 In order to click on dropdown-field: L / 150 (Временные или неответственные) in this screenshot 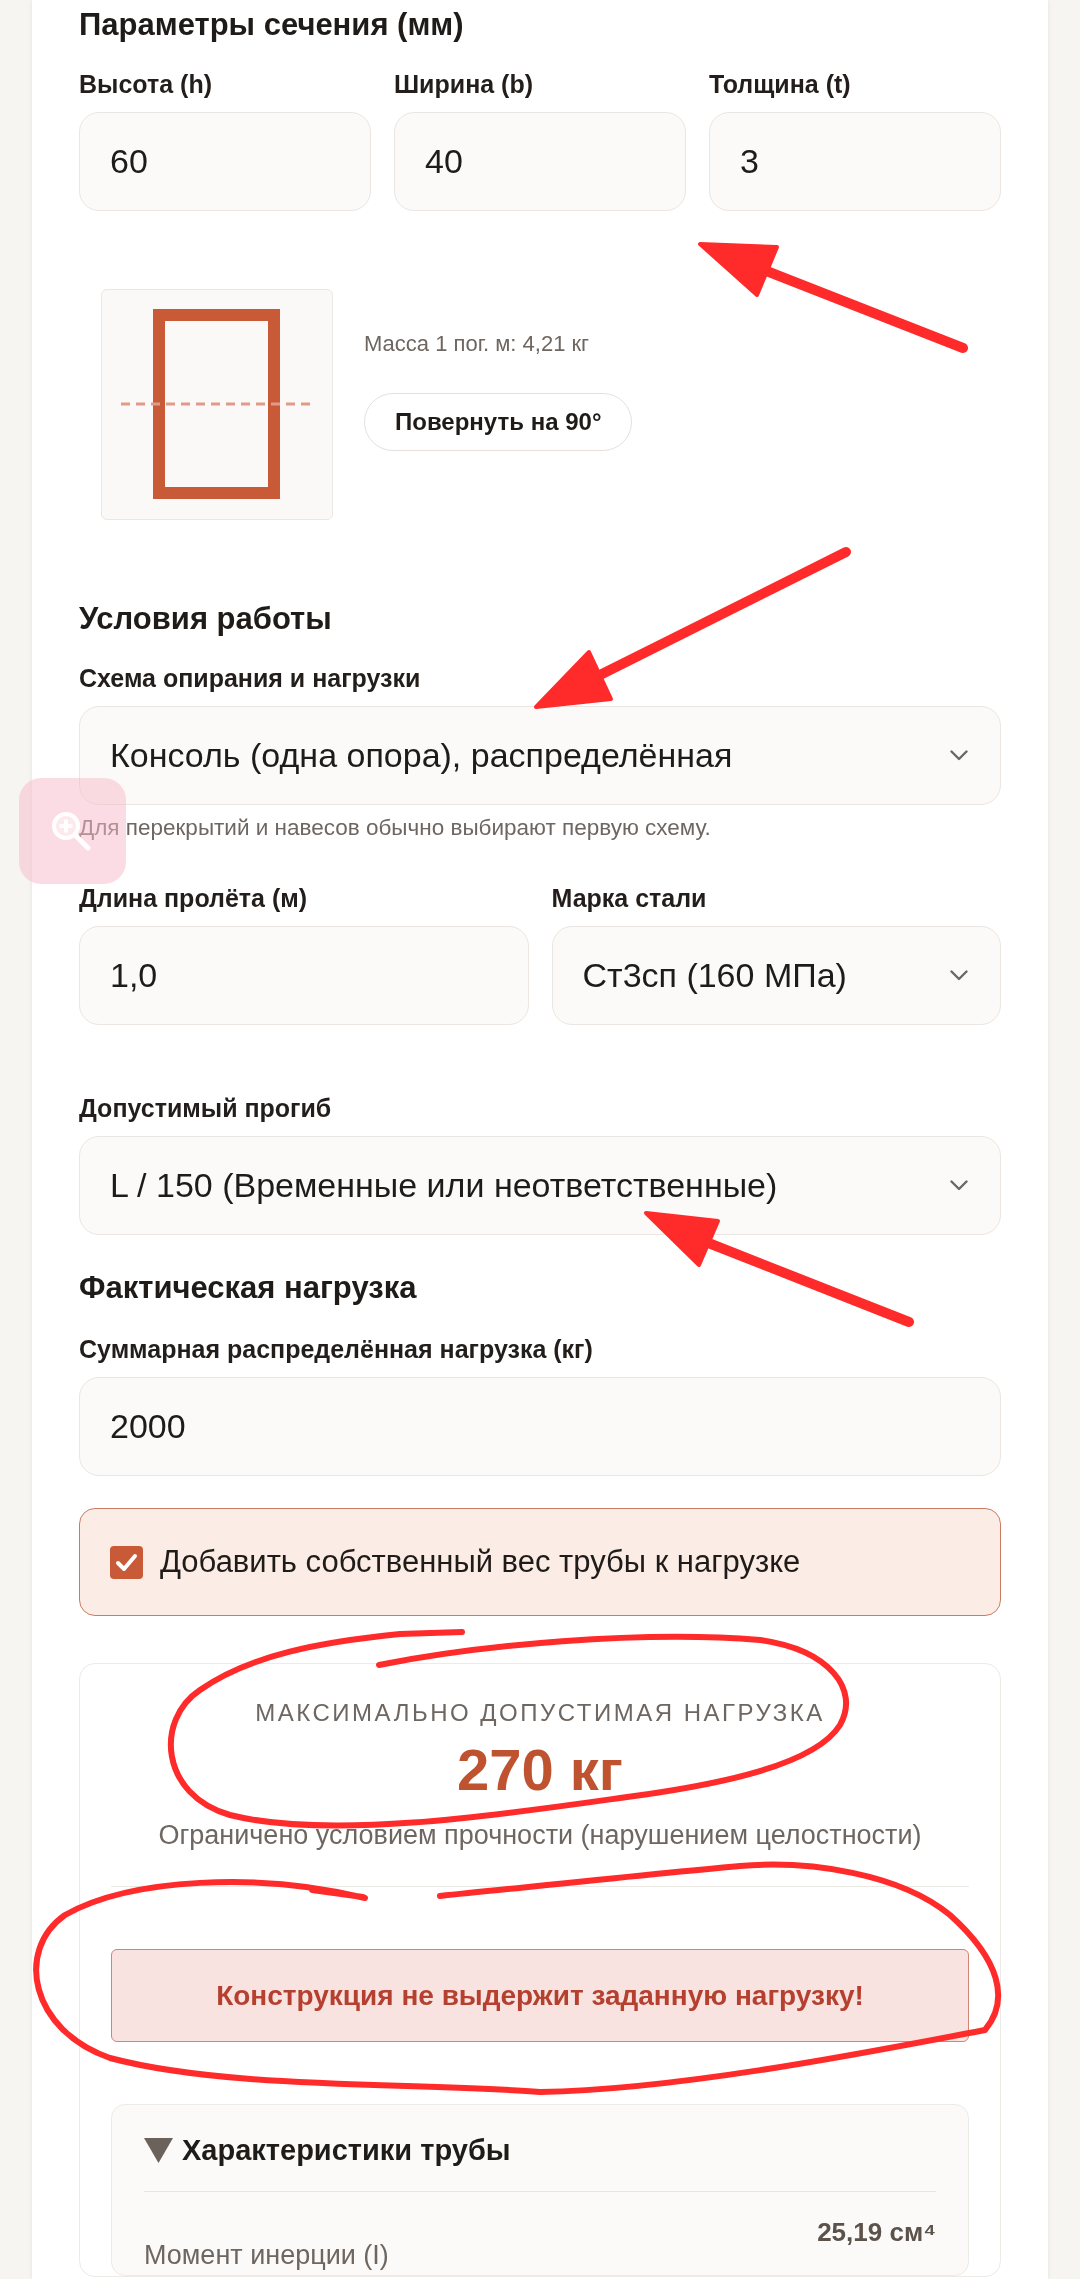, I will do `click(540, 1185)`.